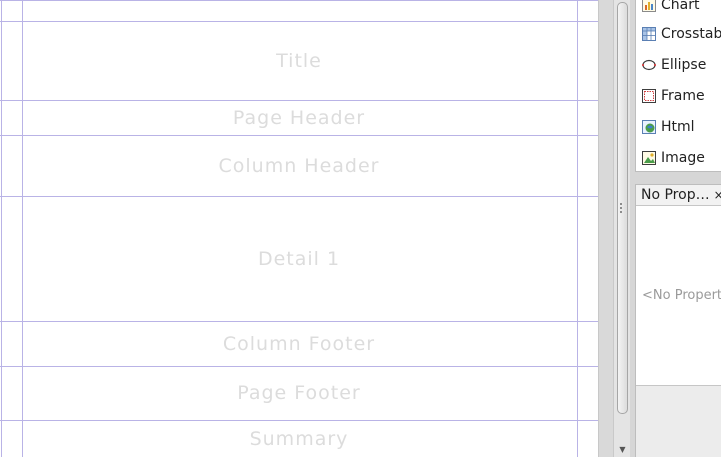 The height and width of the screenshot is (457, 721). I want to click on palette-item-label: Html, so click(678, 127).